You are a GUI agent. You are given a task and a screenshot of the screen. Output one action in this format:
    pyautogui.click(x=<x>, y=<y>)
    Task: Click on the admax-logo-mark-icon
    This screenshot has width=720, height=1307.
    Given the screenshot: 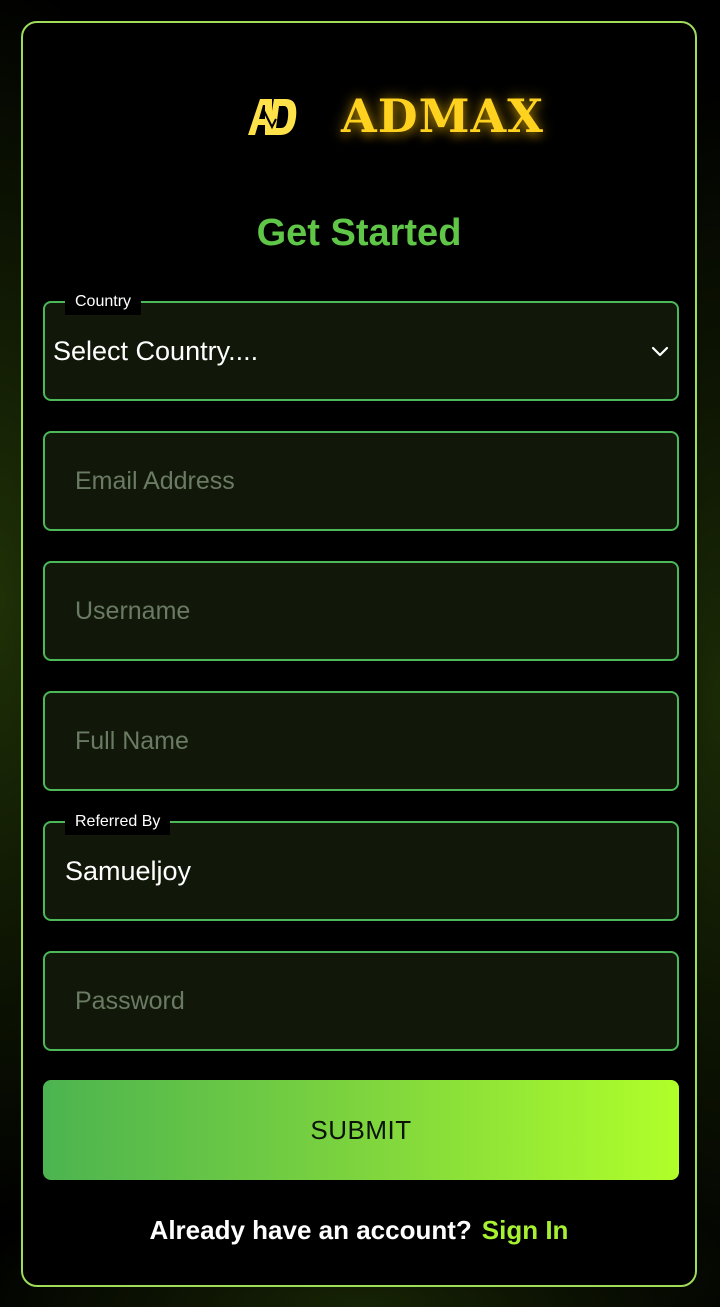 What is the action you would take?
    pyautogui.click(x=272, y=117)
    